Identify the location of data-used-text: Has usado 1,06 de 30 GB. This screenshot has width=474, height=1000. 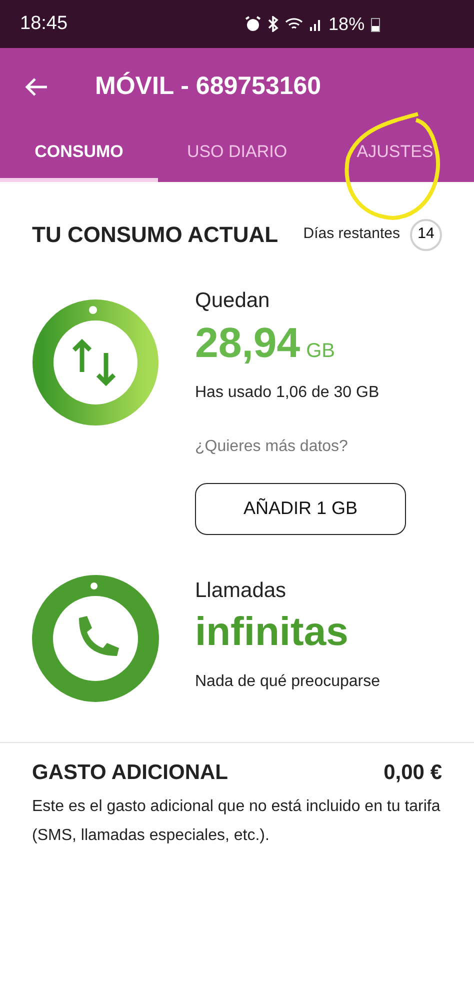
(287, 392).